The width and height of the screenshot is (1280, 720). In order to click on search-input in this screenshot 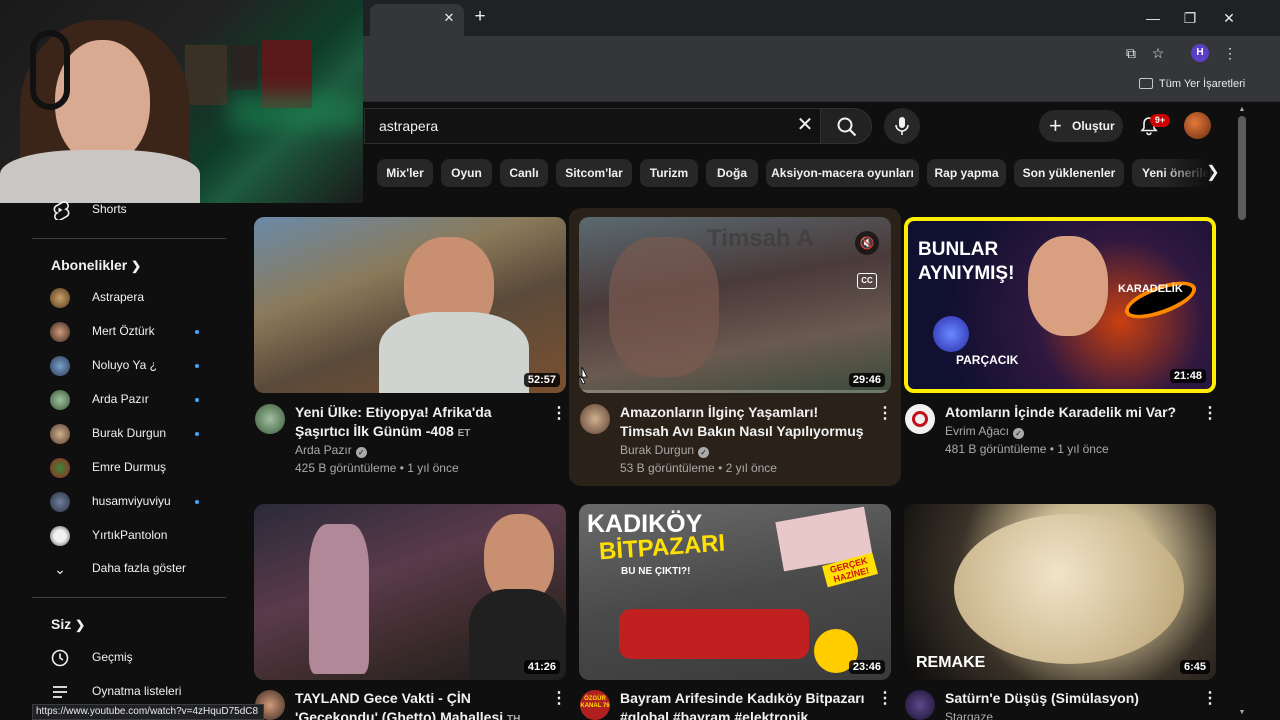, I will do `click(579, 126)`.